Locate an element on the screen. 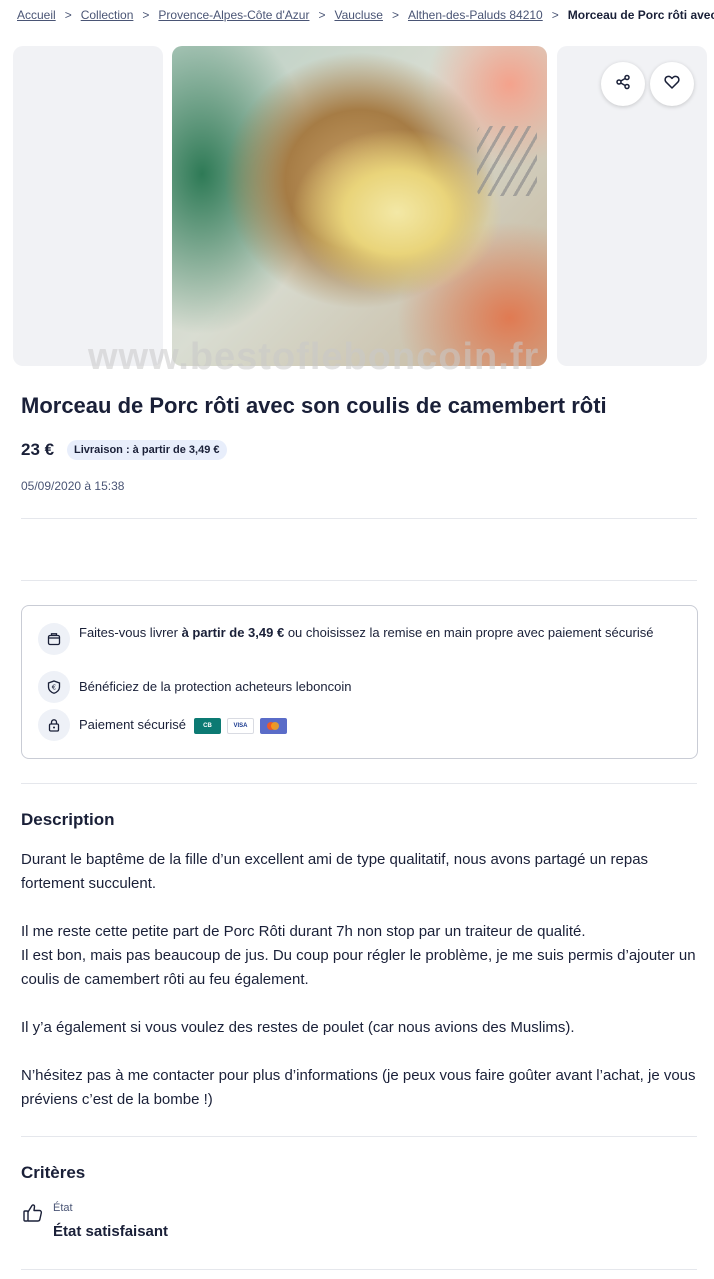 This screenshot has width=714, height=1279. watermark: www.bestofleboncoin.fr is located at coordinates (314, 357).